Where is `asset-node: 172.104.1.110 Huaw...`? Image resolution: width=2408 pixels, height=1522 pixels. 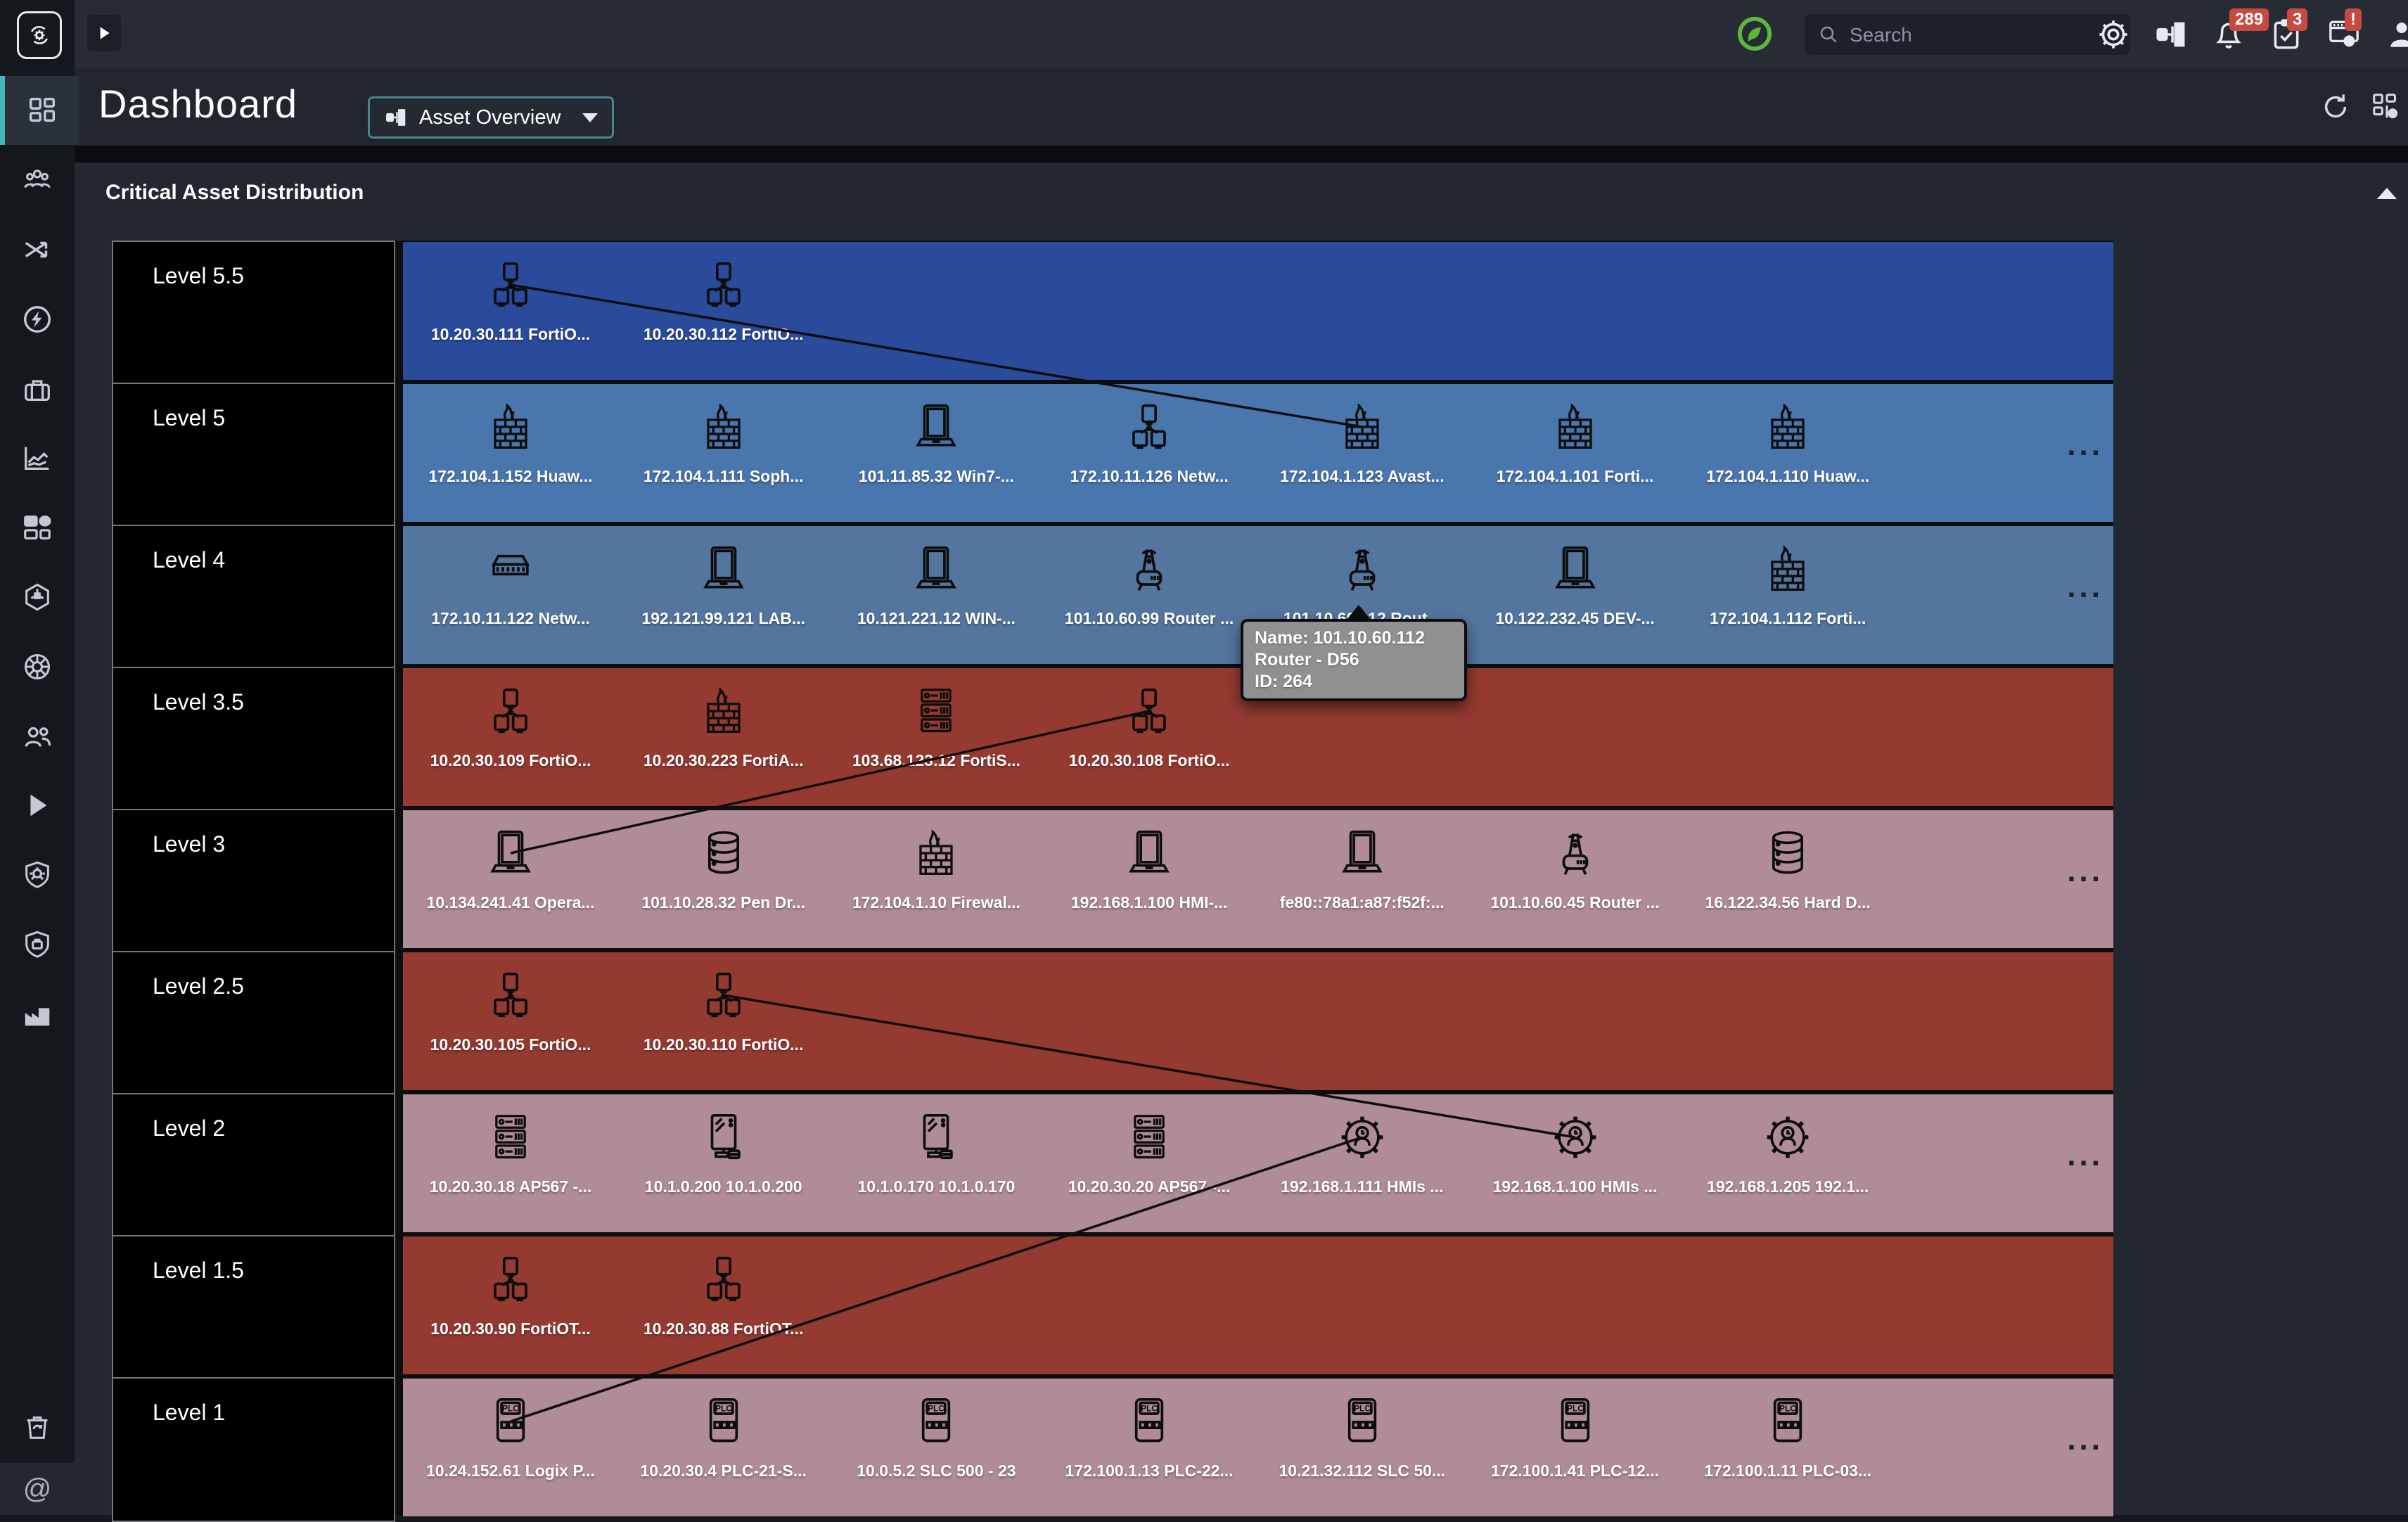 asset-node: 172.104.1.110 Huaw... is located at coordinates (1787, 453).